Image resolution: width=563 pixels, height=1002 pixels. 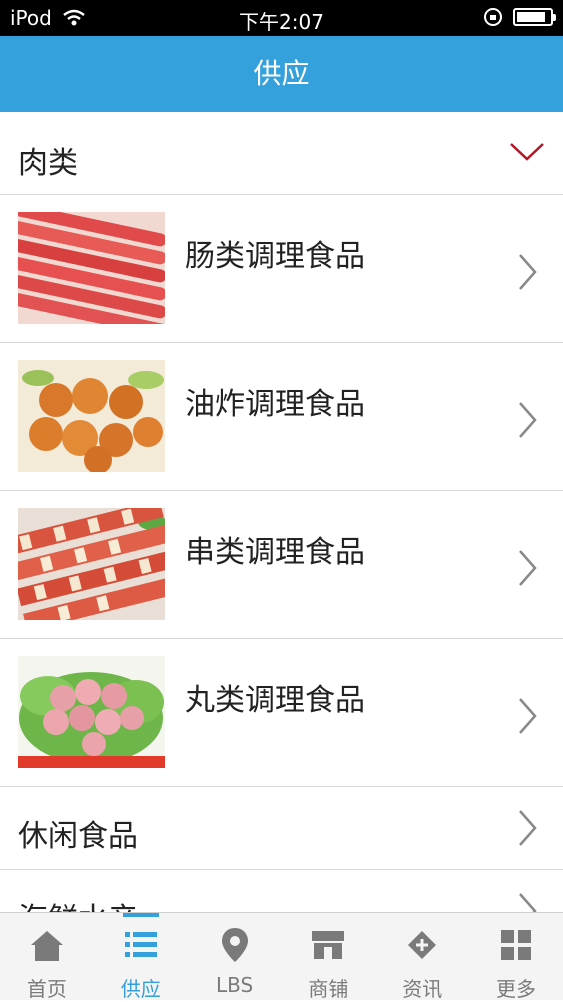 What do you see at coordinates (422, 989) in the screenshot?
I see `tab-label: 资讯` at bounding box center [422, 989].